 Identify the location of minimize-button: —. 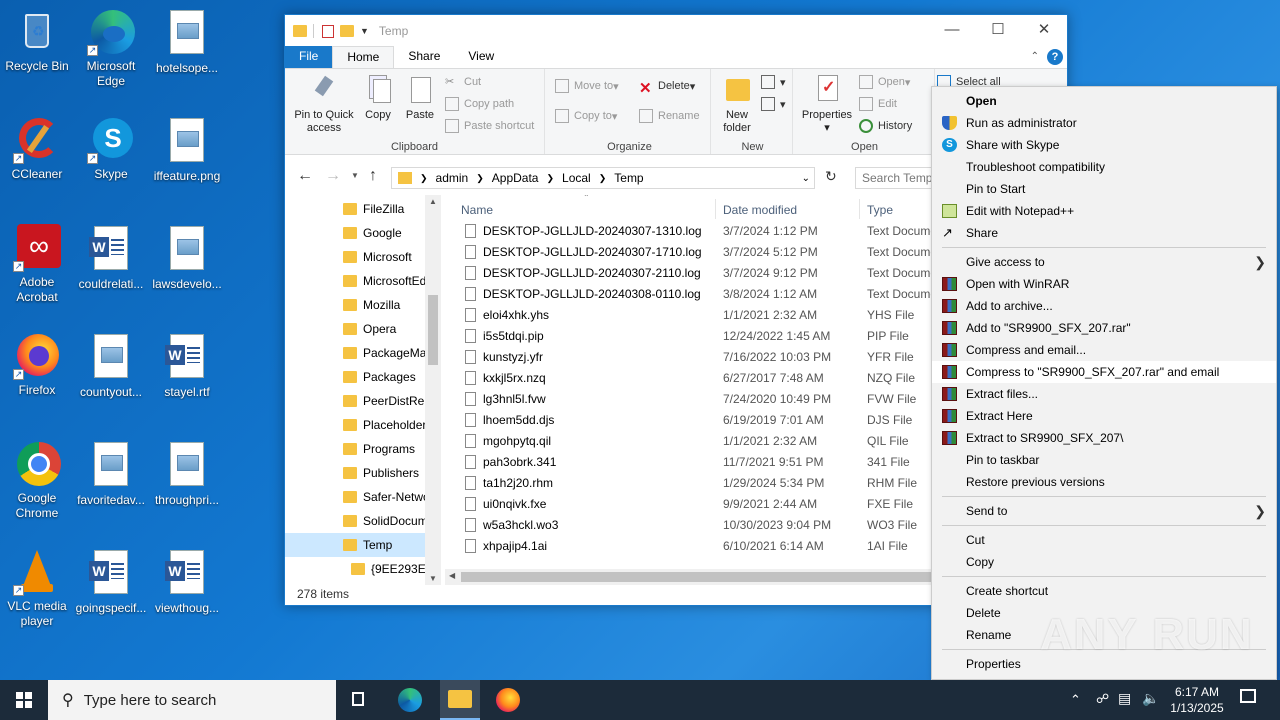
(952, 31).